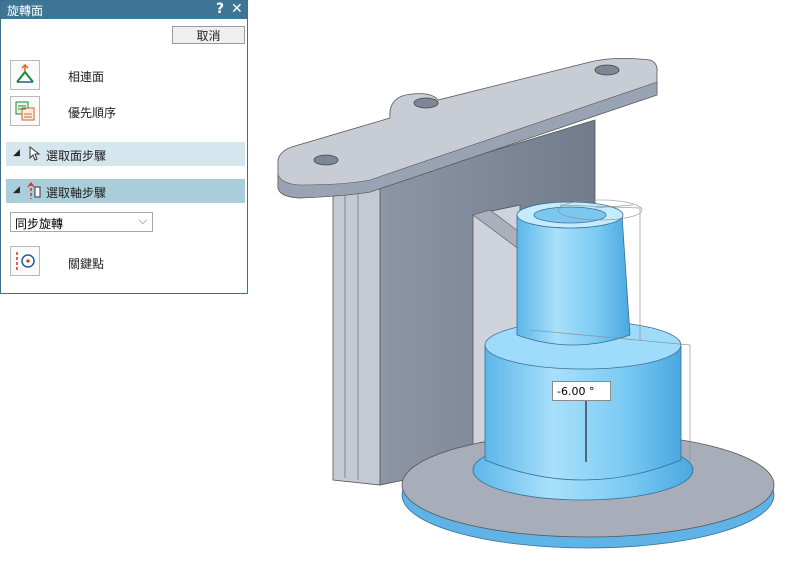 The height and width of the screenshot is (570, 795). What do you see at coordinates (76, 193) in the screenshot?
I see `section-select-axis-label: 選取軸步驟` at bounding box center [76, 193].